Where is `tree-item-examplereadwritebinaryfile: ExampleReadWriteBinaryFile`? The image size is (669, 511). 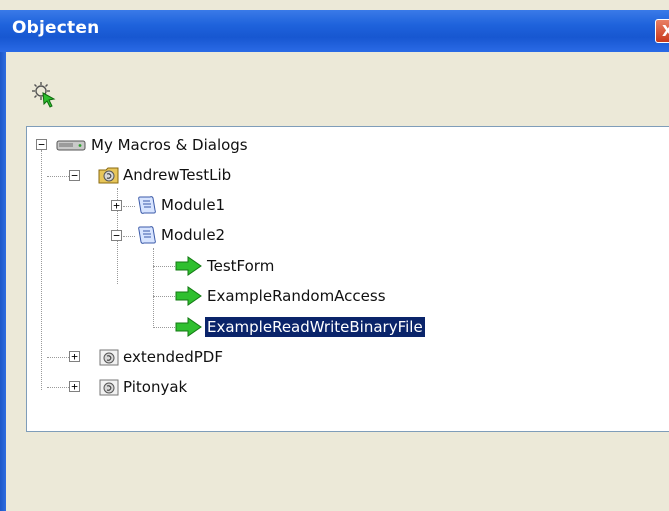
tree-item-examplereadwritebinaryfile: ExampleReadWriteBinaryFile is located at coordinates (299, 327).